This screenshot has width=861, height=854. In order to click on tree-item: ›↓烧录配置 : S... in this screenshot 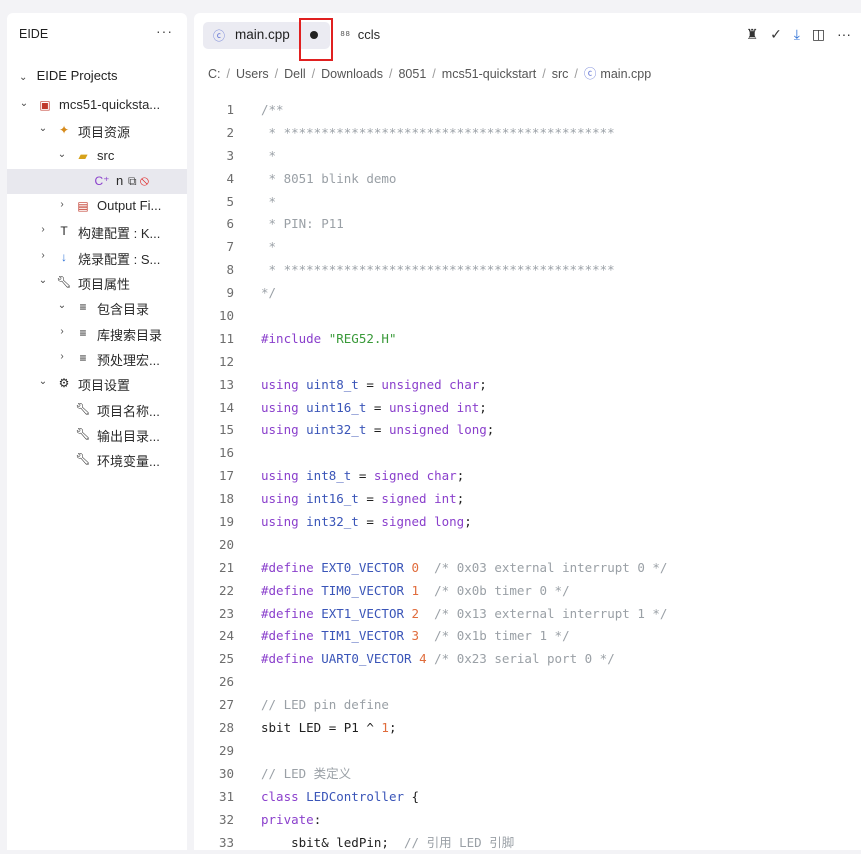, I will do `click(97, 257)`.